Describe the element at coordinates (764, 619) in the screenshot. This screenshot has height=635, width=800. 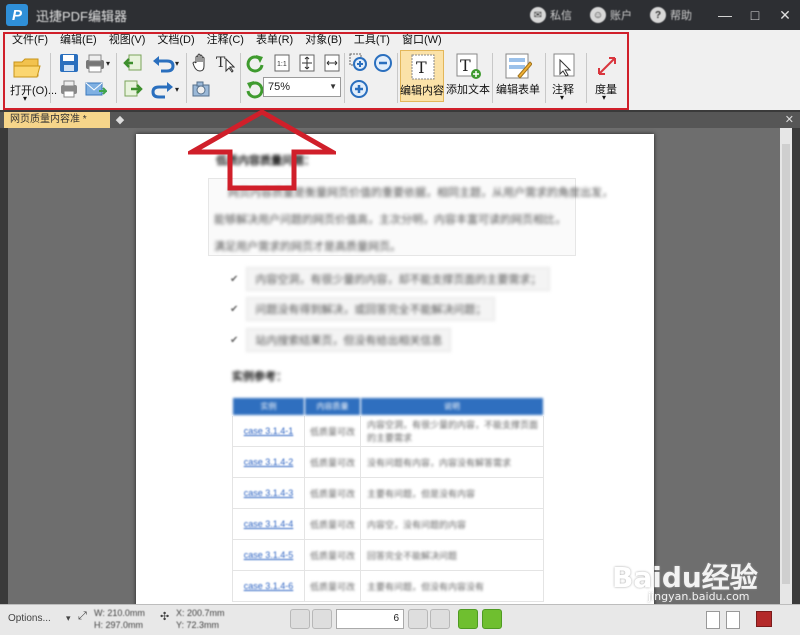
I see `app-icon` at that location.